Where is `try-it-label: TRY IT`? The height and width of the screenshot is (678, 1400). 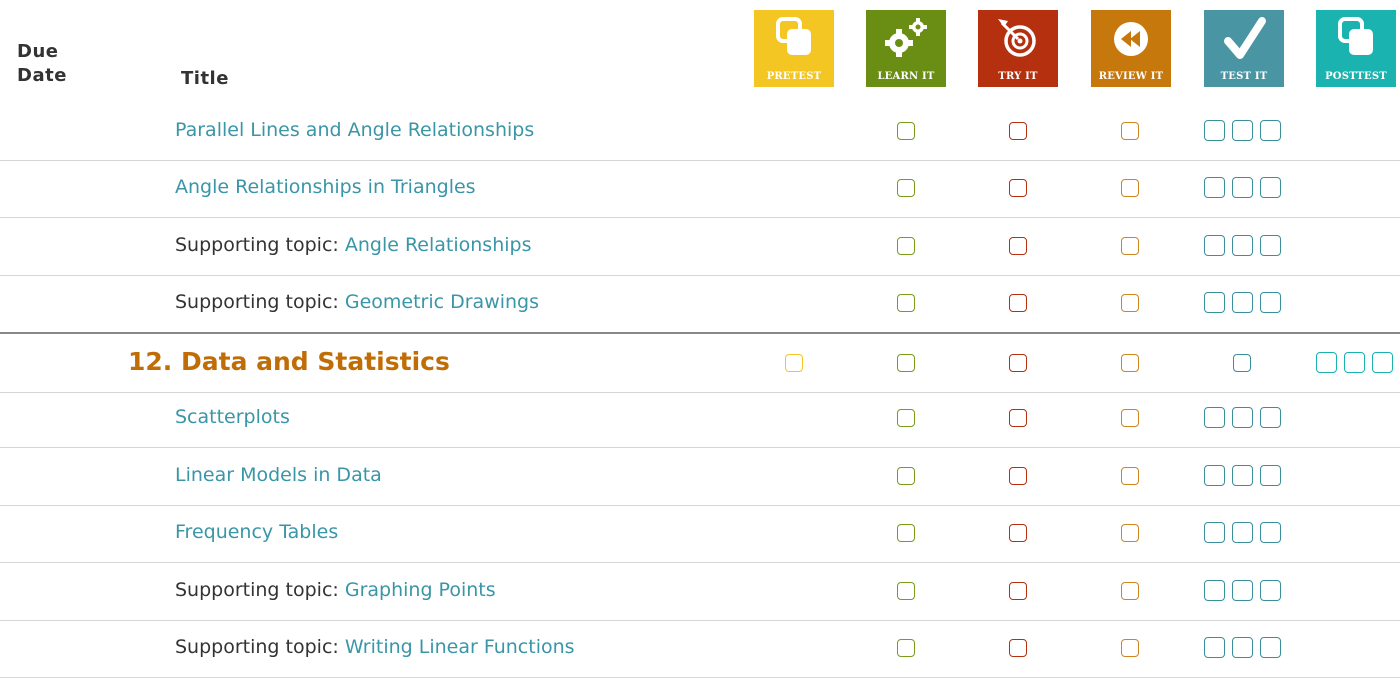
try-it-label: TRY IT is located at coordinates (1017, 79).